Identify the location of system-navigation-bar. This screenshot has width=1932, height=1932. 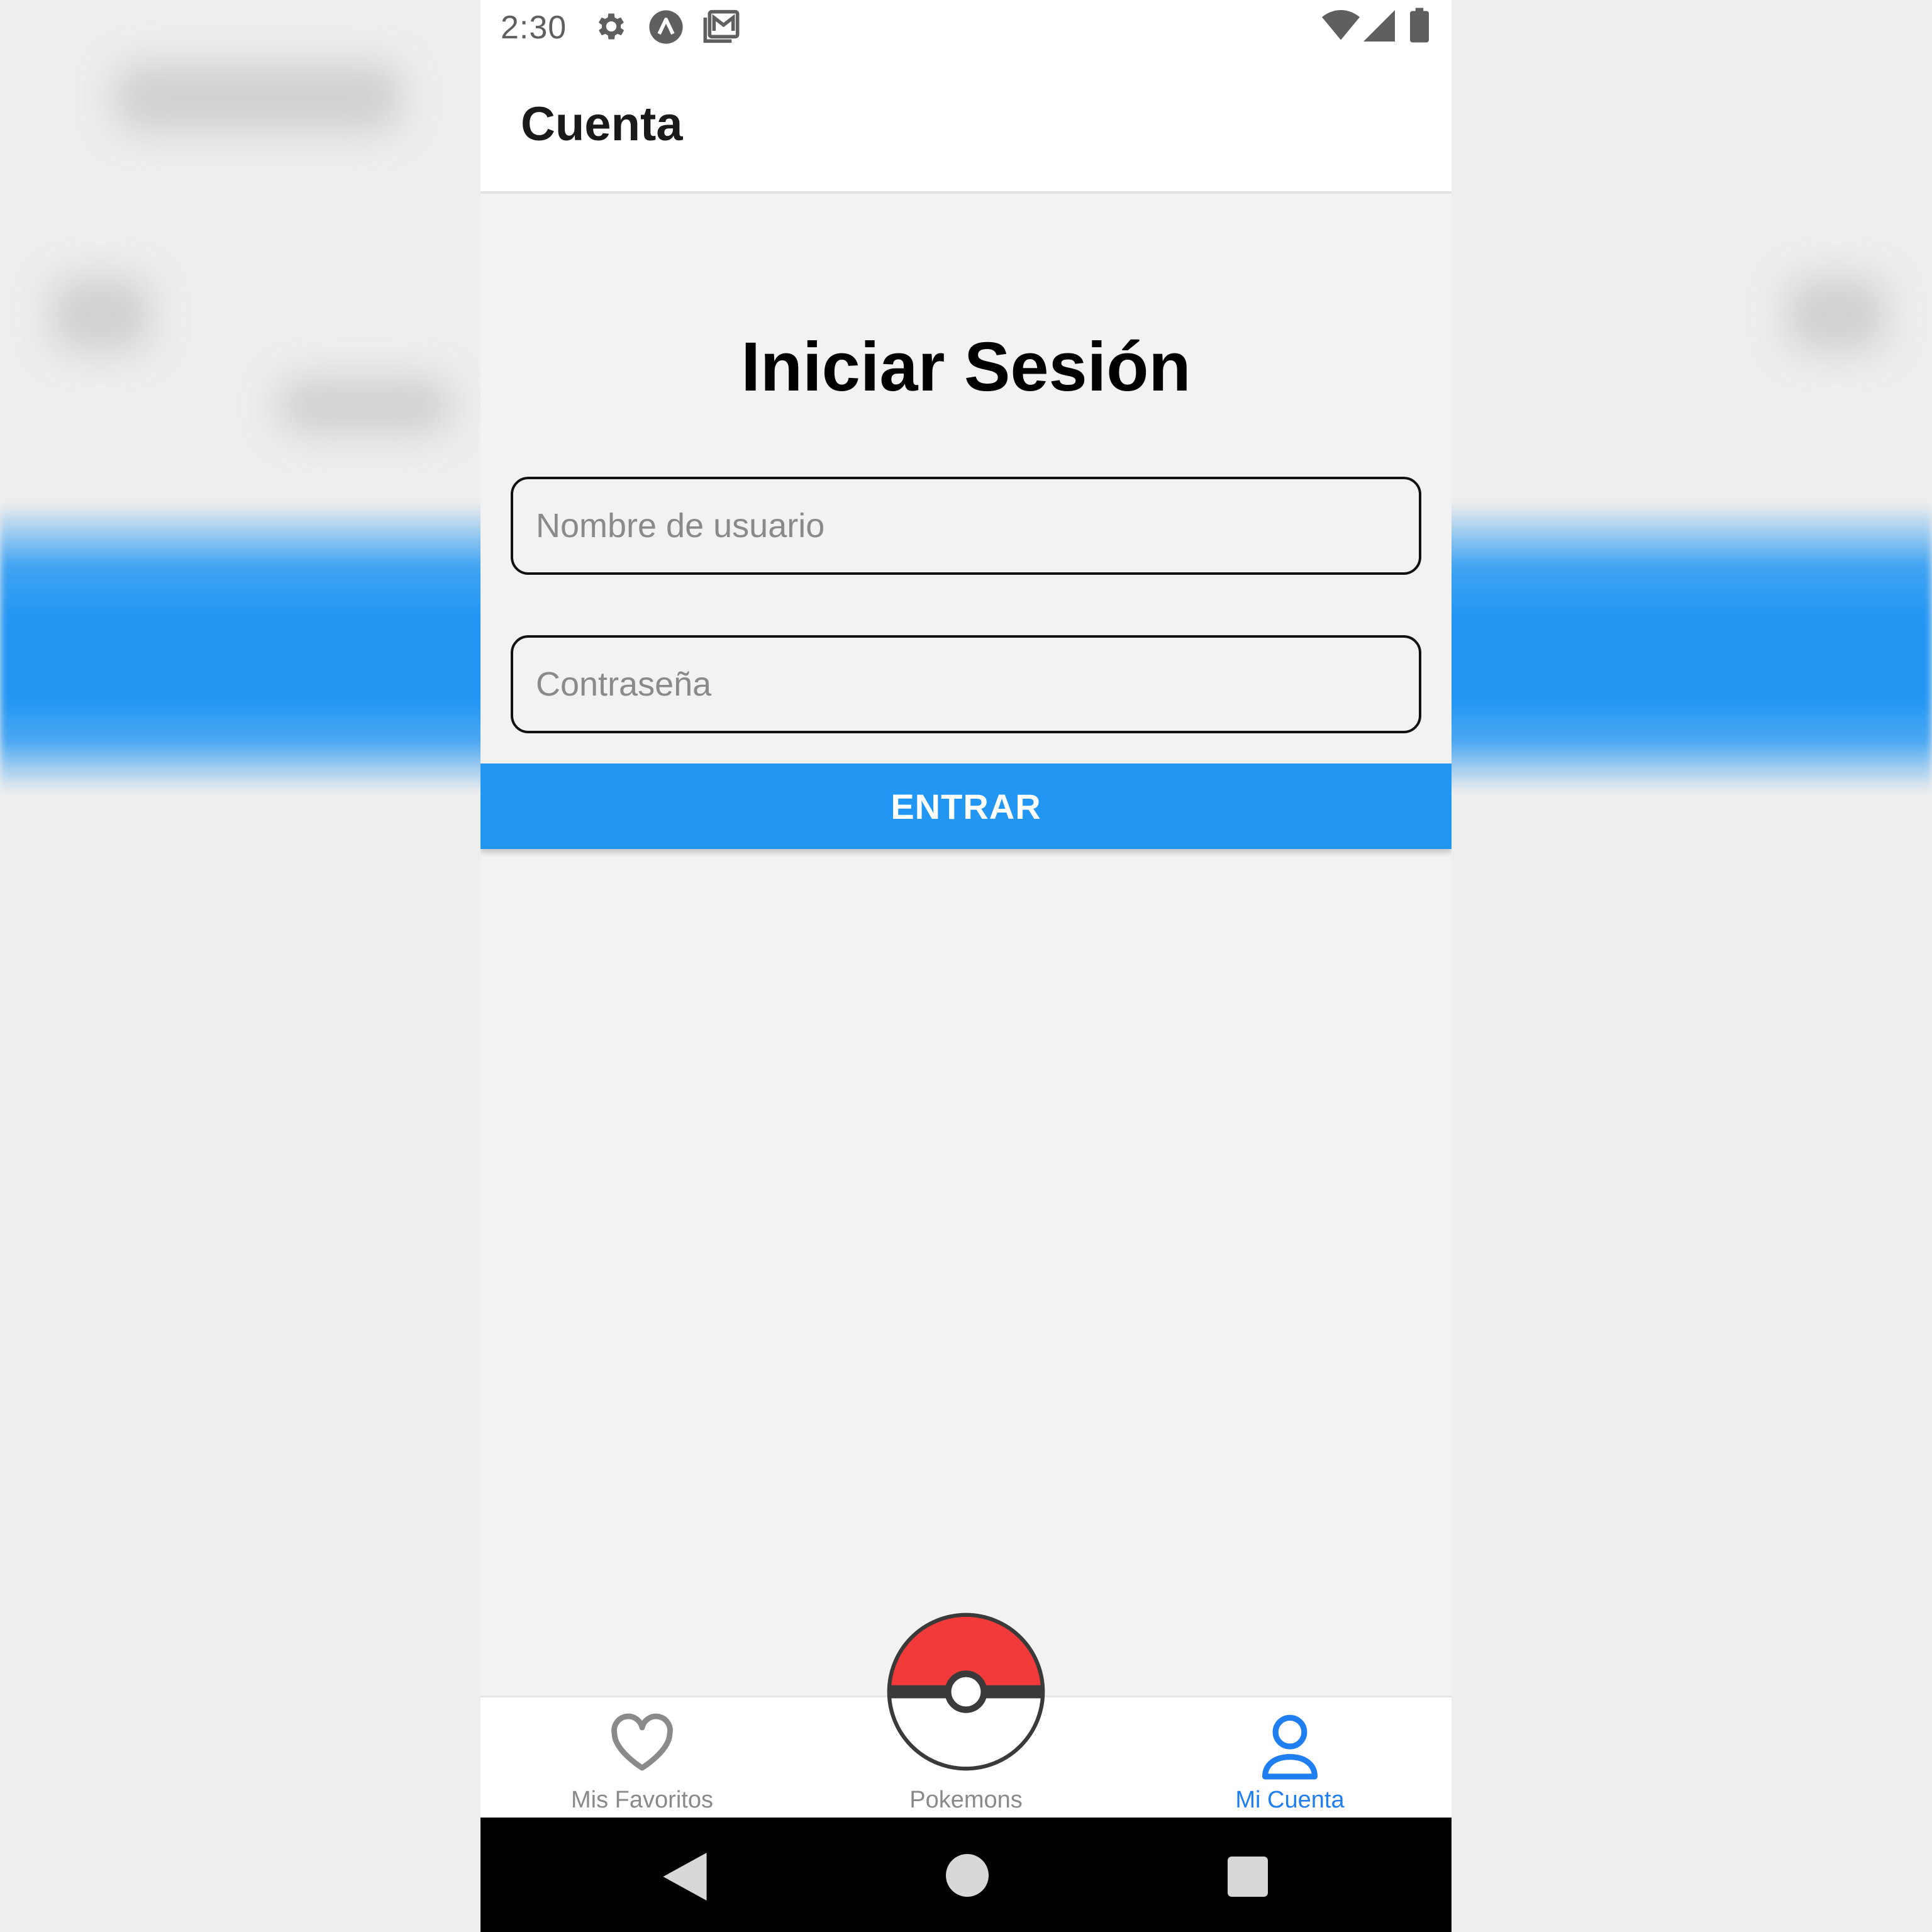
(966, 1875).